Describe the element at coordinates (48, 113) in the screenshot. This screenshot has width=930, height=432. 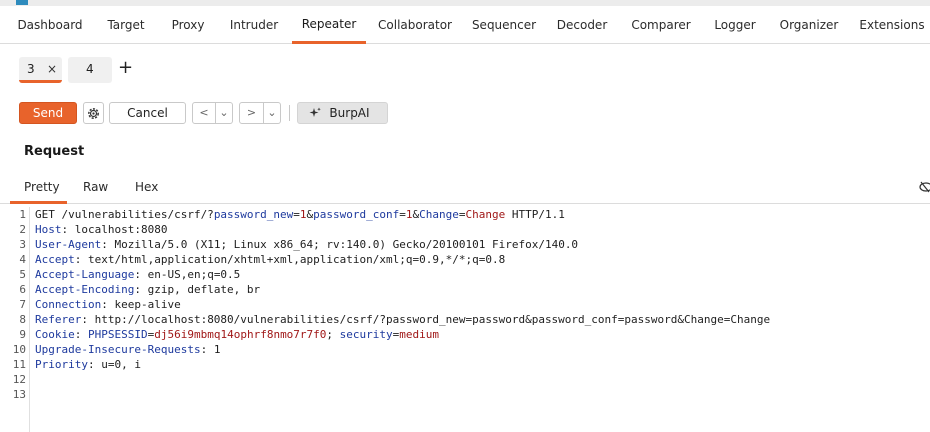
I see `send-button: Send` at that location.